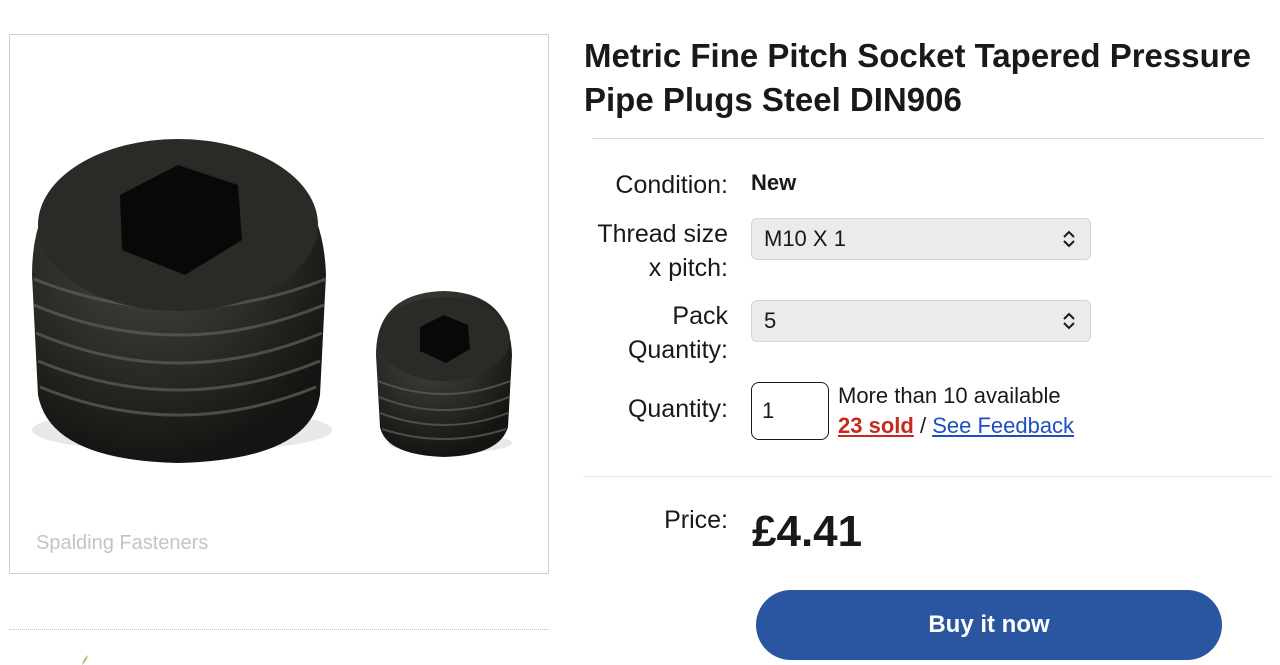 The image size is (1280, 665). What do you see at coordinates (662, 234) in the screenshot?
I see `thread-size-label-line1: Thread size` at bounding box center [662, 234].